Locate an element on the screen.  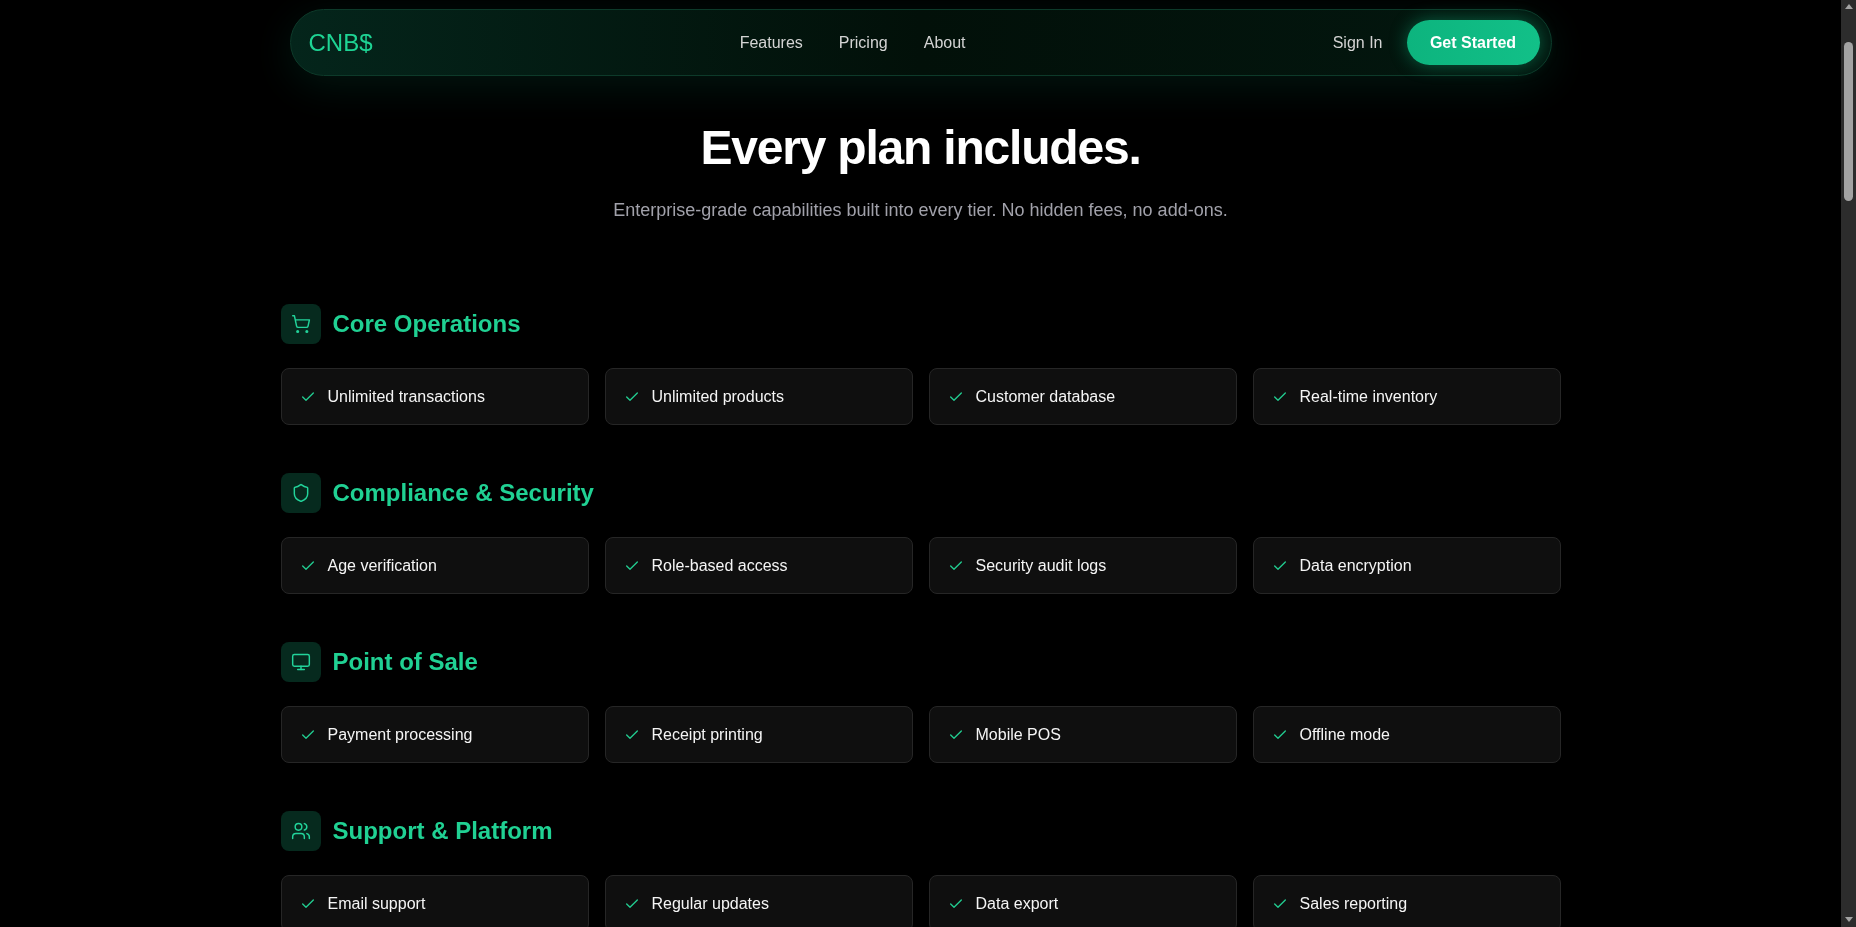
feature-label: Role-based access is located at coordinates (719, 565).